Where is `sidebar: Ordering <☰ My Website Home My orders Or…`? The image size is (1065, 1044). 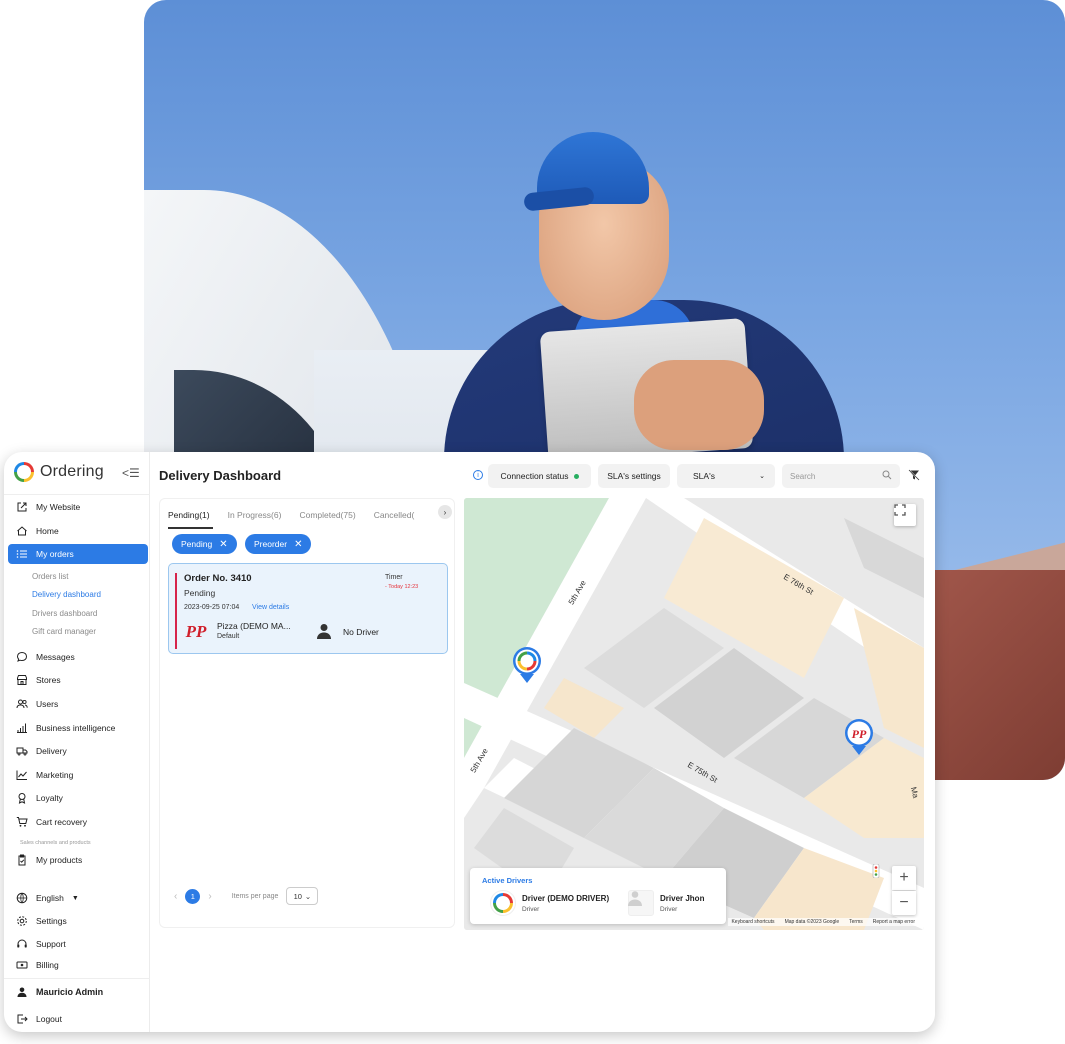 sidebar: Ordering <☰ My Website Home My orders Or… is located at coordinates (77, 742).